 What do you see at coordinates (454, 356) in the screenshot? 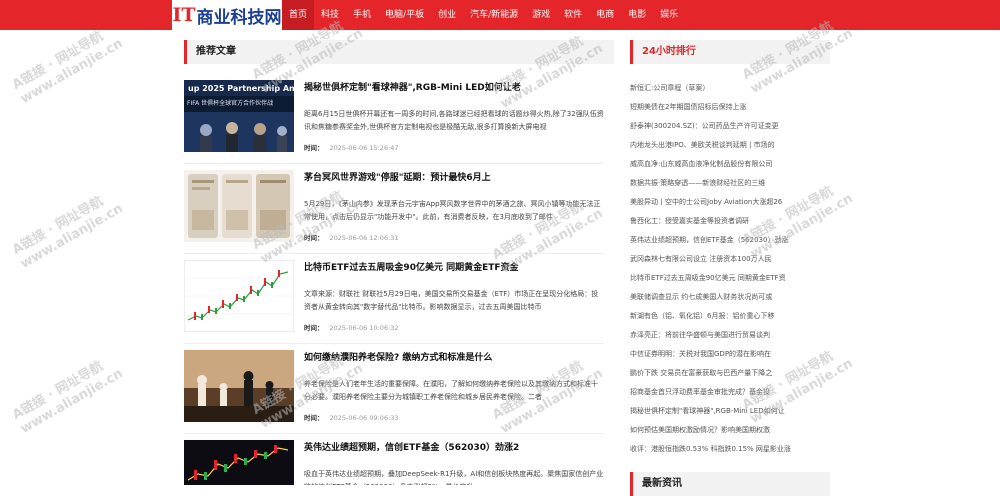
I see `article-title: 如何缴纳濮阳养老保险? 缴纳方式和标准是什么` at bounding box center [454, 356].